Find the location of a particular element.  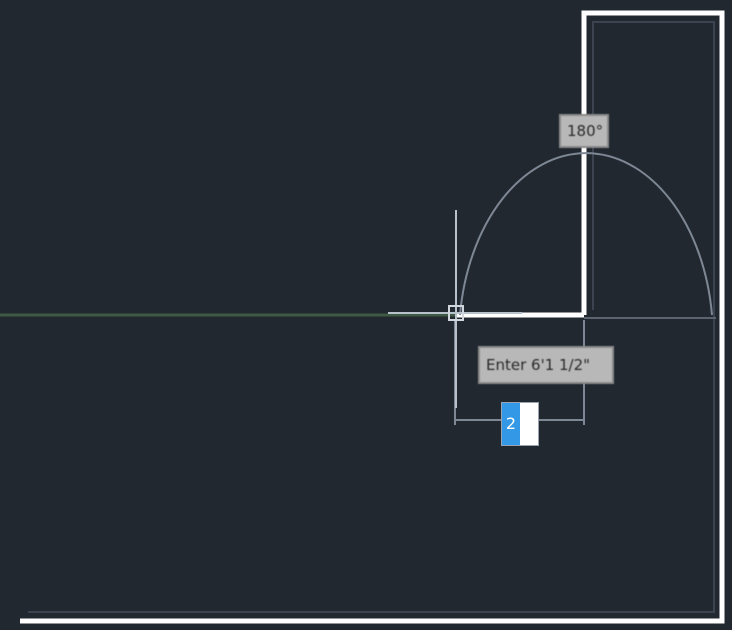

angle-tooltip: 180° is located at coordinates (584, 131).